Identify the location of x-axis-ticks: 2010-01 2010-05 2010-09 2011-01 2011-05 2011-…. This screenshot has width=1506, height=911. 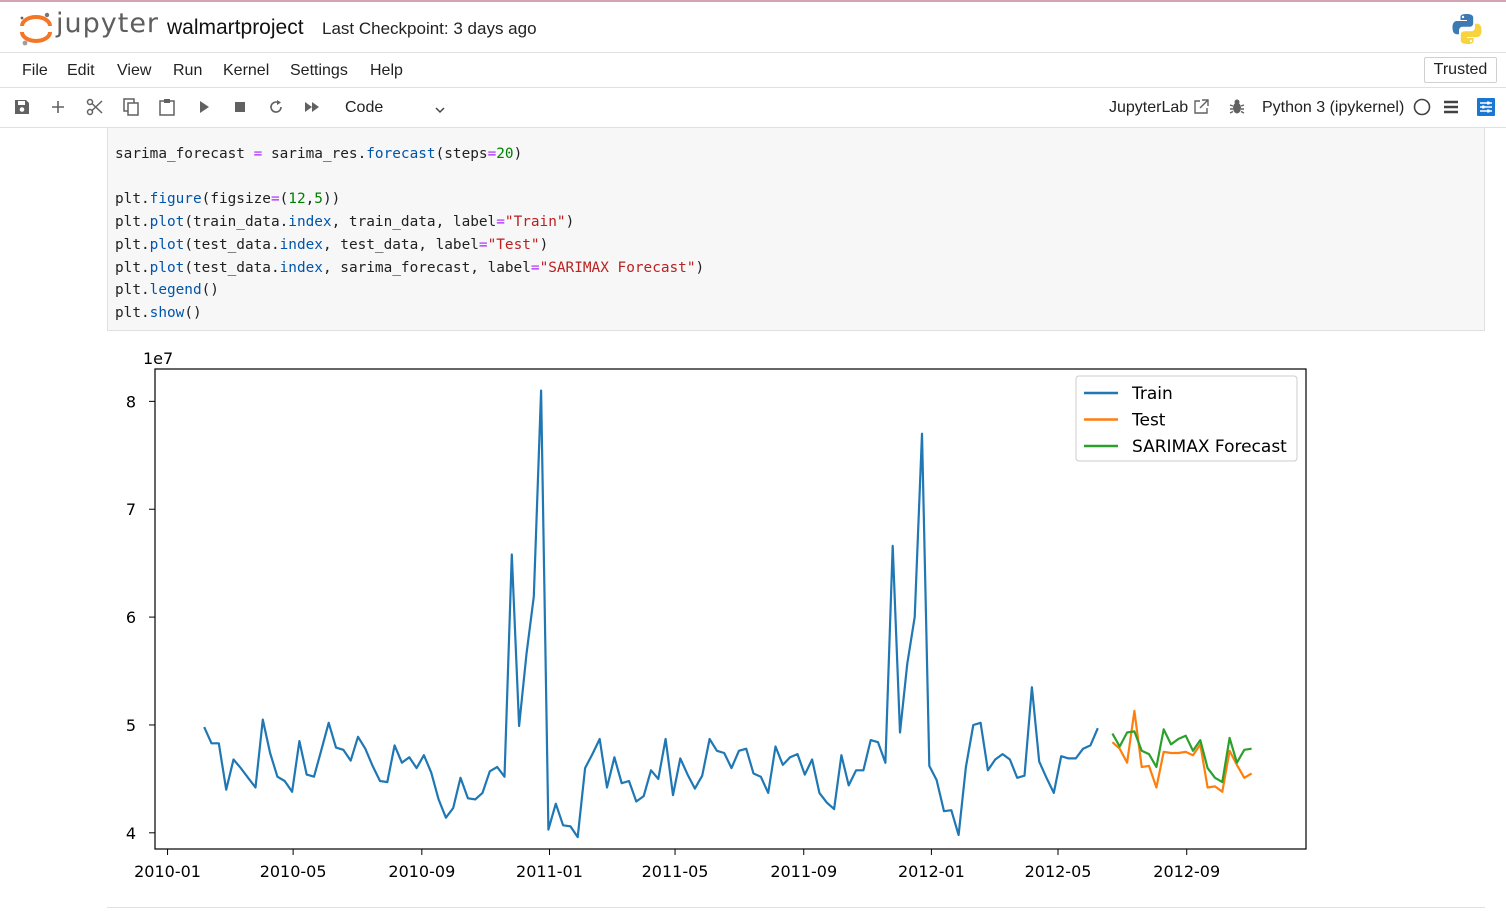
(677, 865).